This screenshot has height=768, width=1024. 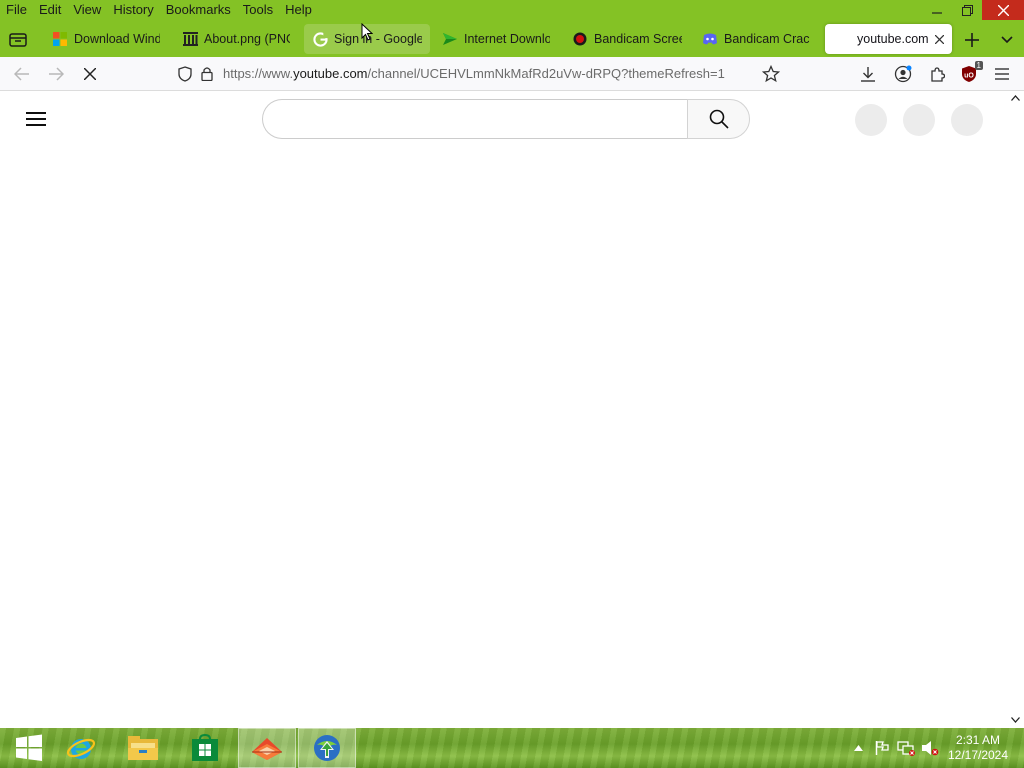 I want to click on scroll-down-arrow-icon, so click(x=1015, y=720).